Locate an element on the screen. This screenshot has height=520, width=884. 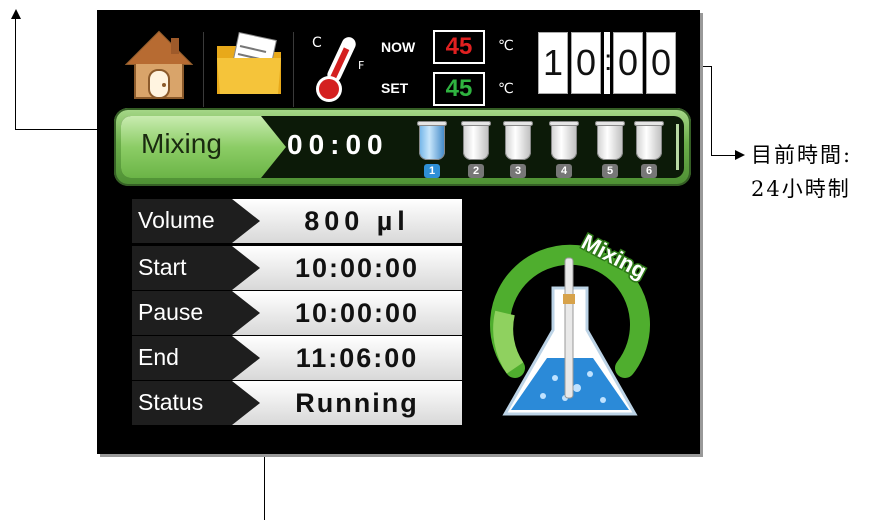
now-temperature: 45 is located at coordinates (459, 47).